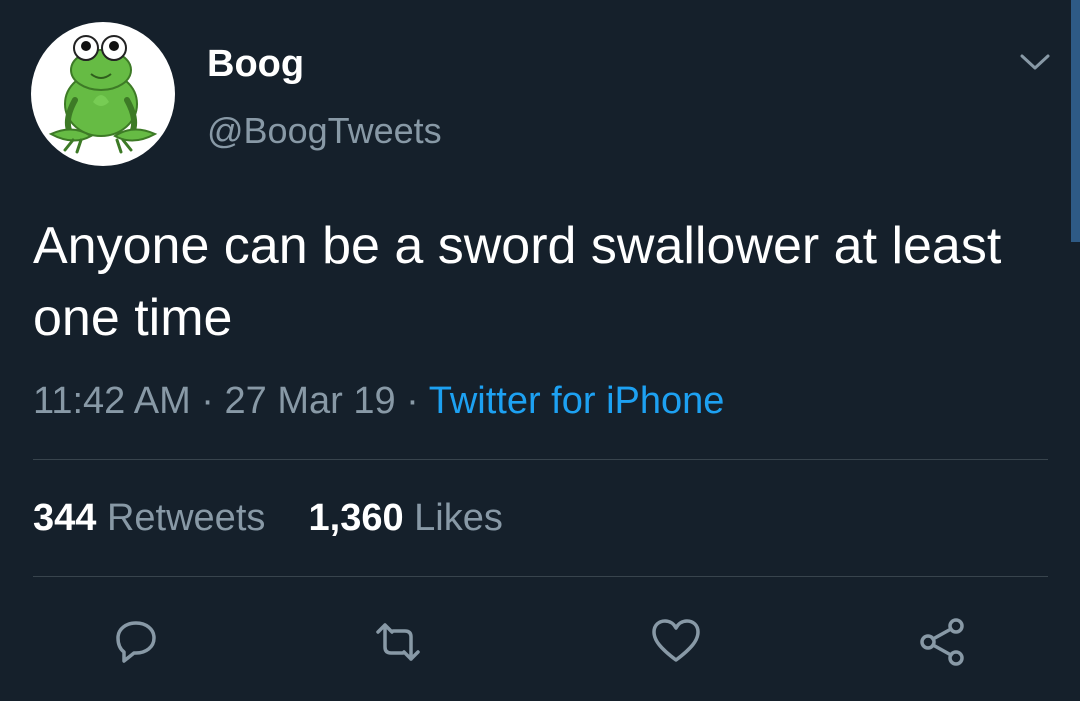  What do you see at coordinates (356, 518) in the screenshot?
I see `likes-count: 1,360` at bounding box center [356, 518].